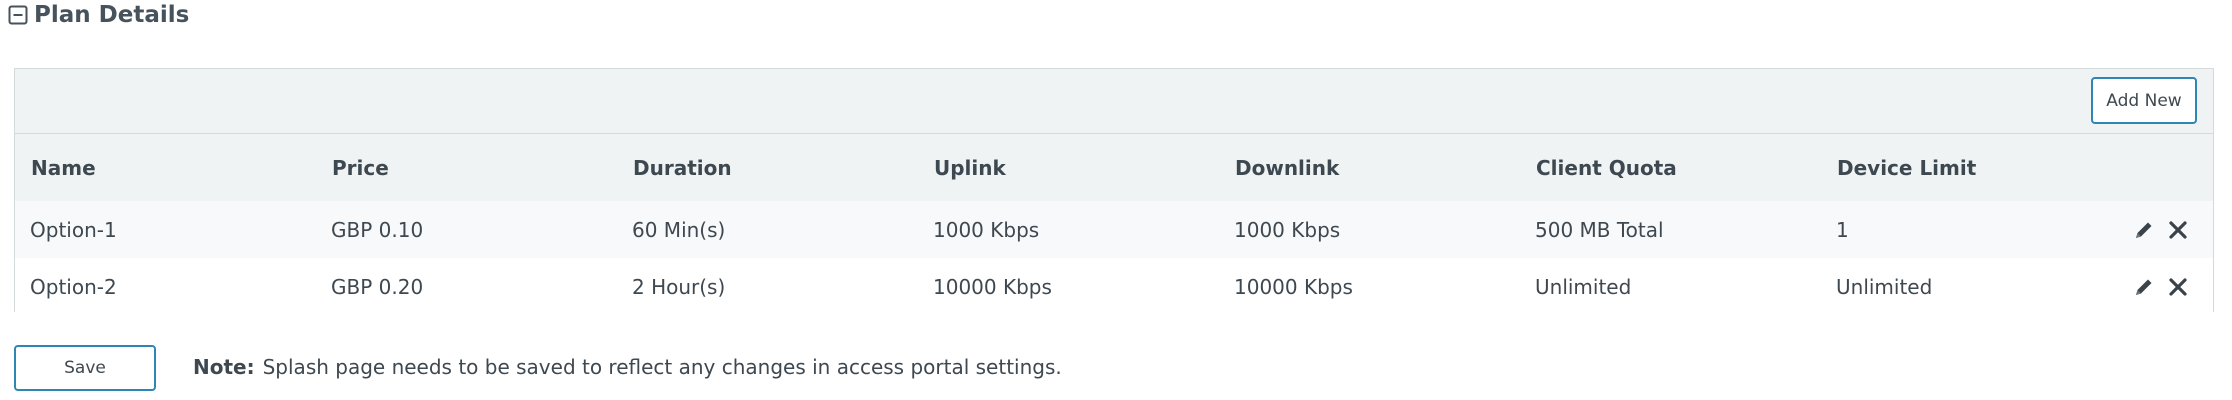 This screenshot has width=2232, height=400. Describe the element at coordinates (73, 286) in the screenshot. I see `cell-name: Option-2` at that location.